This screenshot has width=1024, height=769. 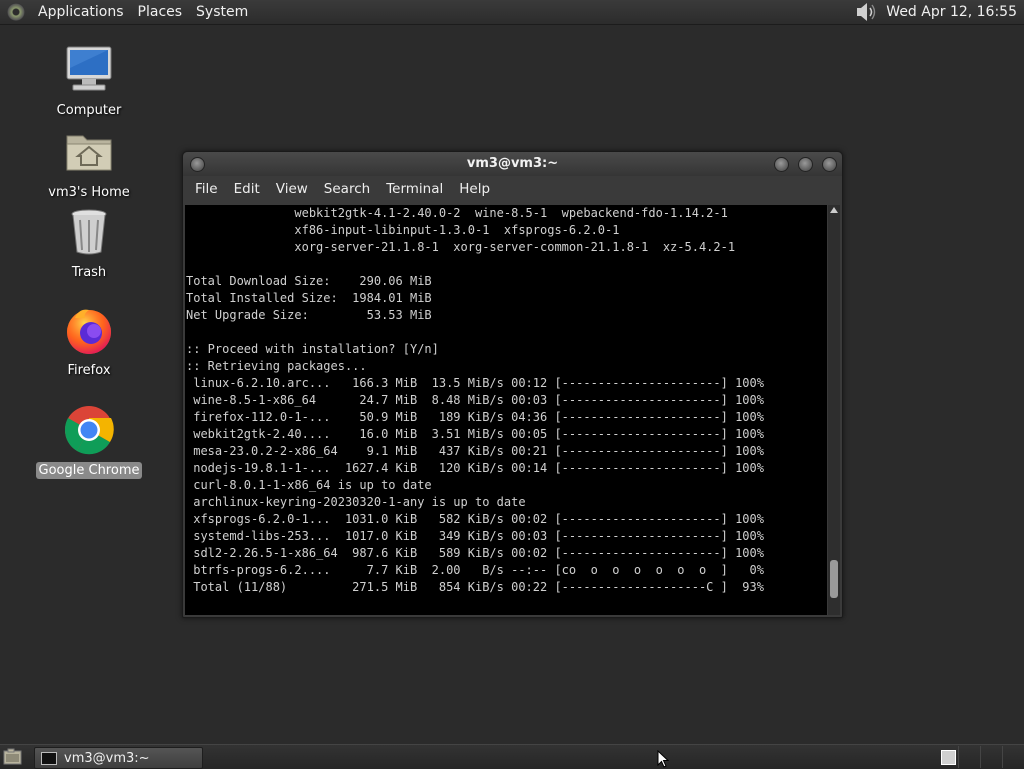 I want to click on taskbar-terminal-button: vm3@vm3:~, so click(x=118, y=758).